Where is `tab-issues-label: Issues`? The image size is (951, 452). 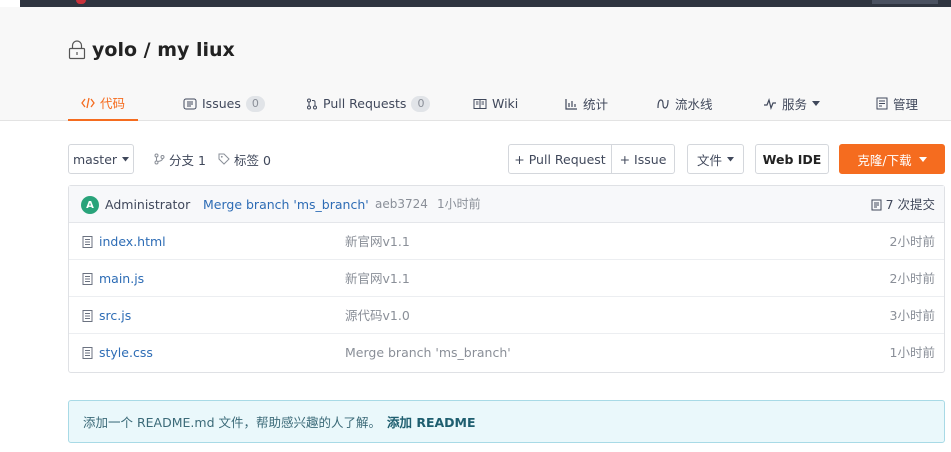 tab-issues-label: Issues is located at coordinates (221, 103).